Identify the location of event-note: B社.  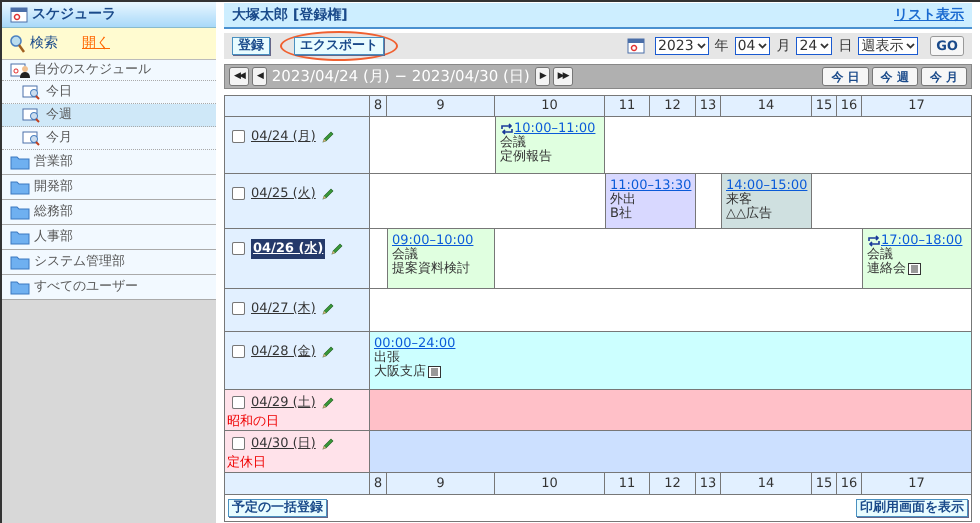
(621, 214).